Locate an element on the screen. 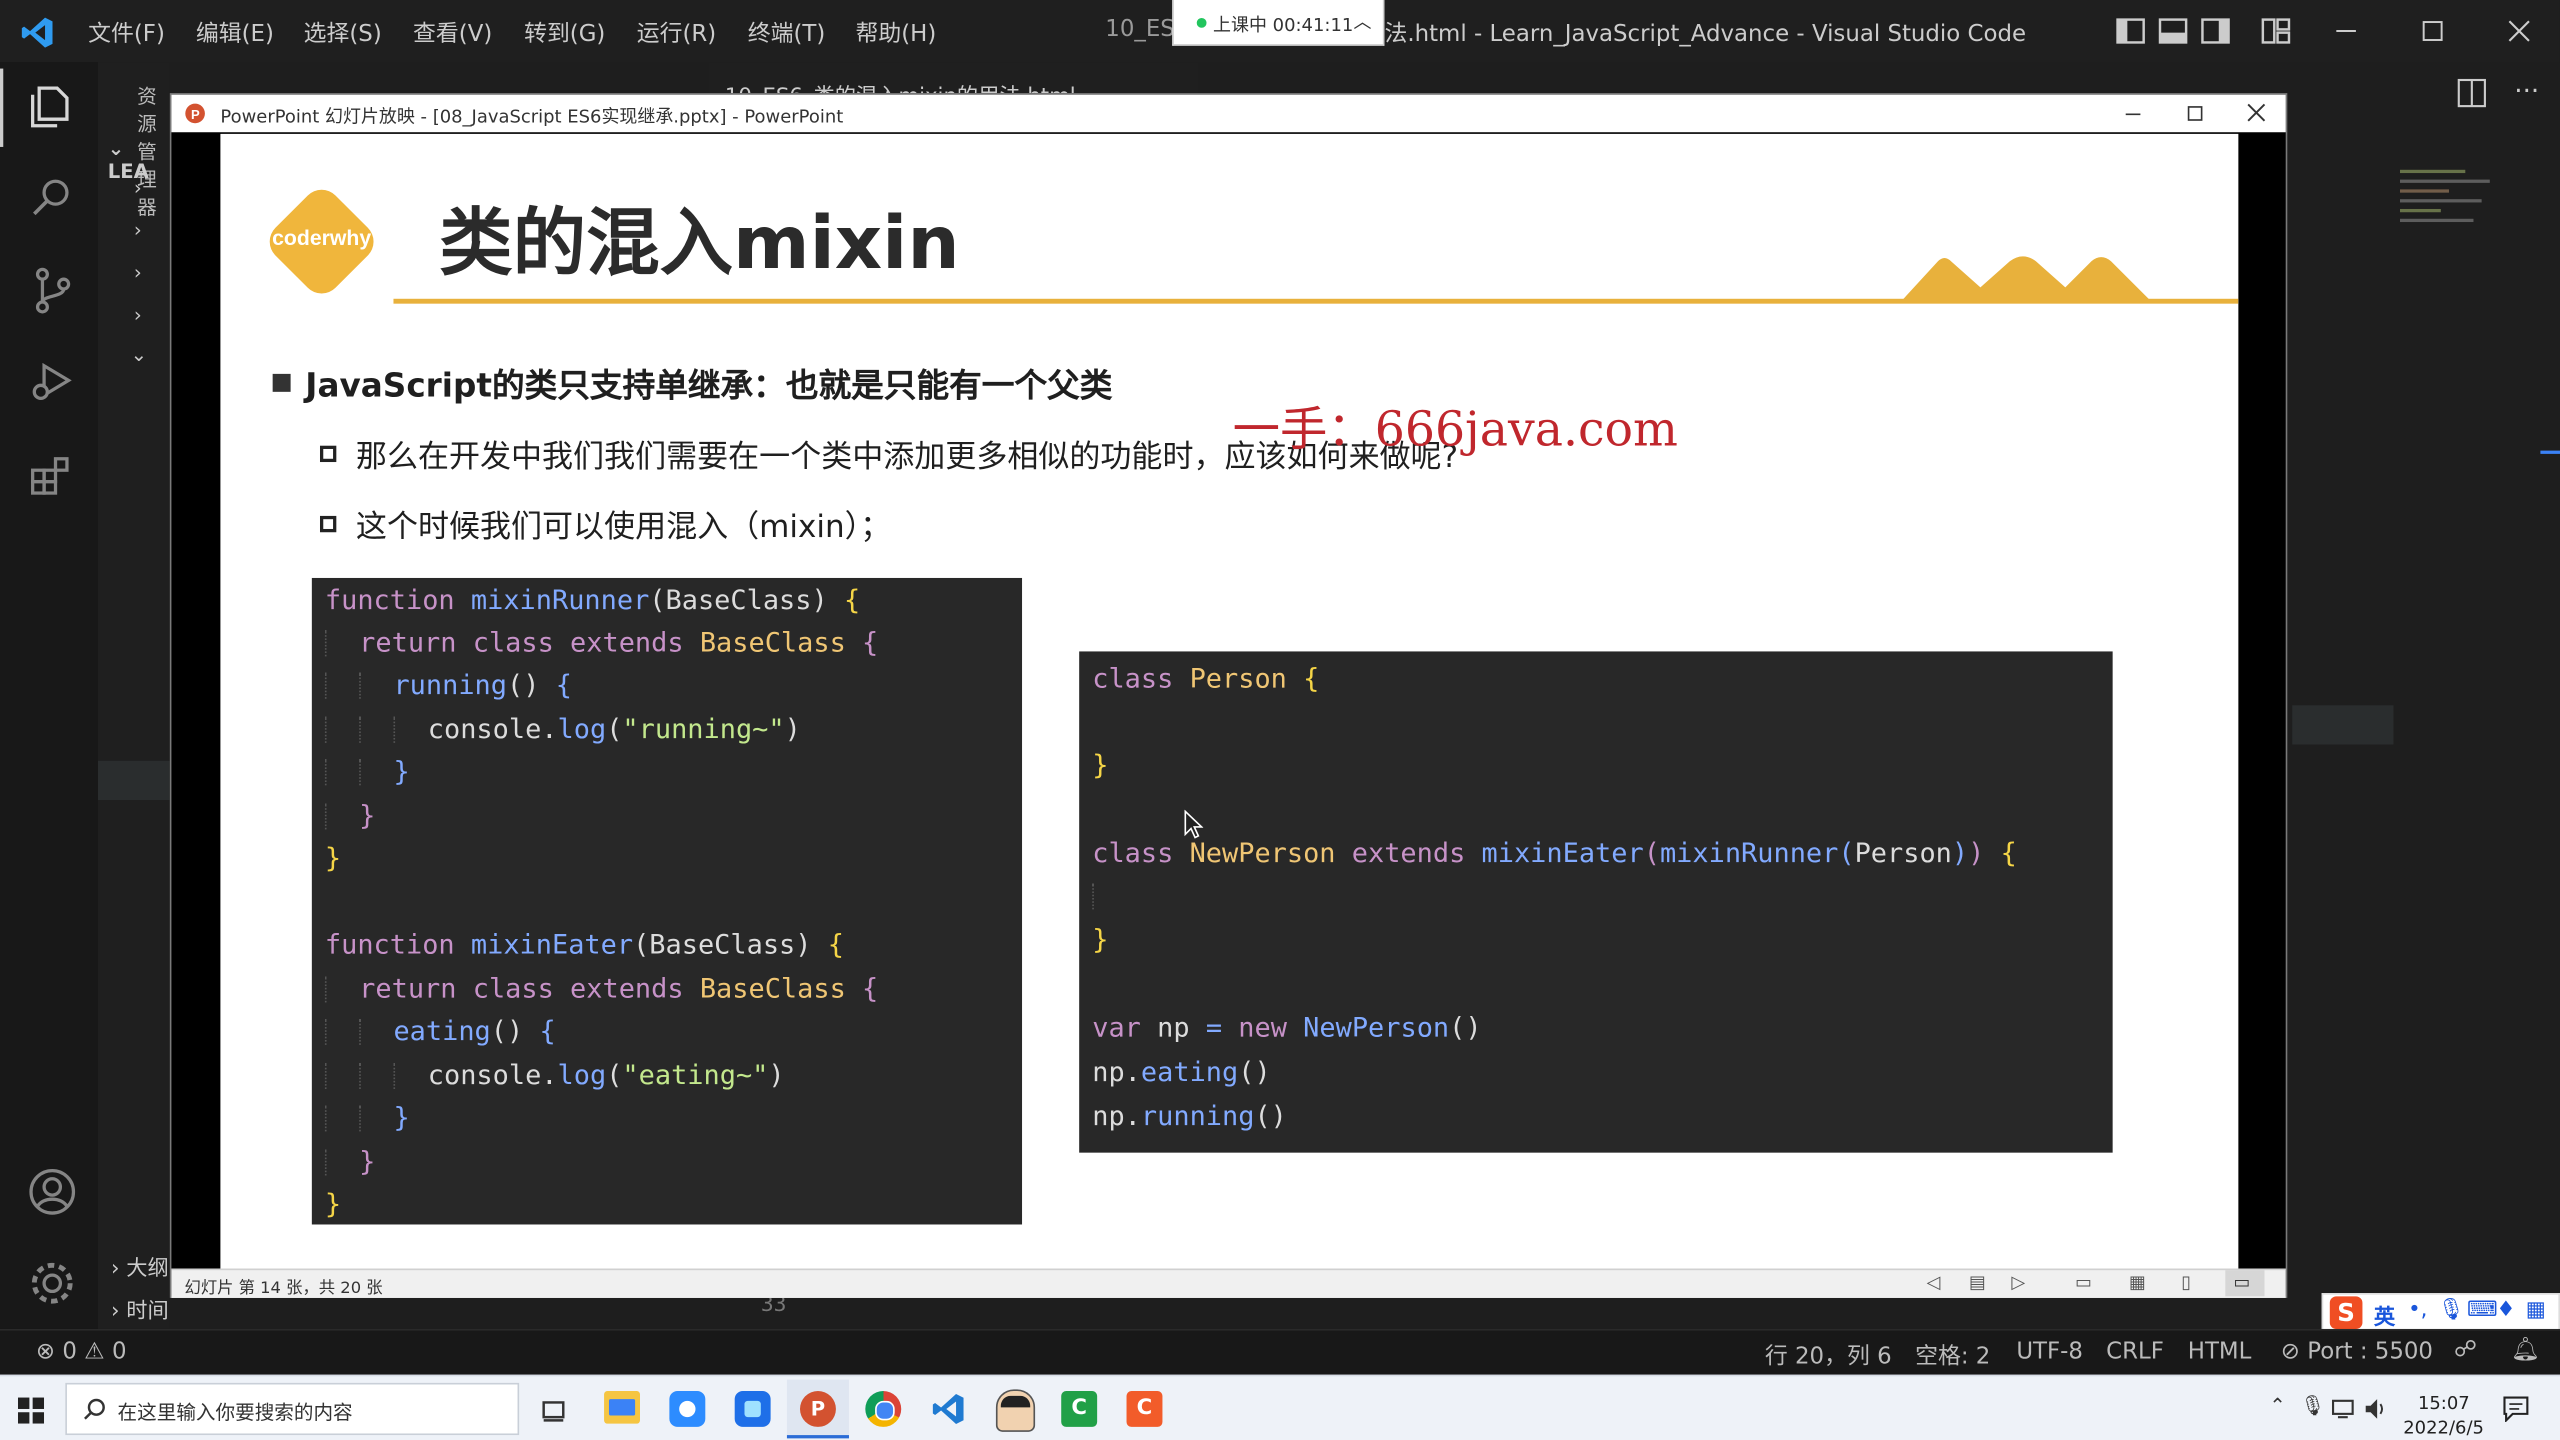 The width and height of the screenshot is (2560, 1440). extensions-icon is located at coordinates (52, 475).